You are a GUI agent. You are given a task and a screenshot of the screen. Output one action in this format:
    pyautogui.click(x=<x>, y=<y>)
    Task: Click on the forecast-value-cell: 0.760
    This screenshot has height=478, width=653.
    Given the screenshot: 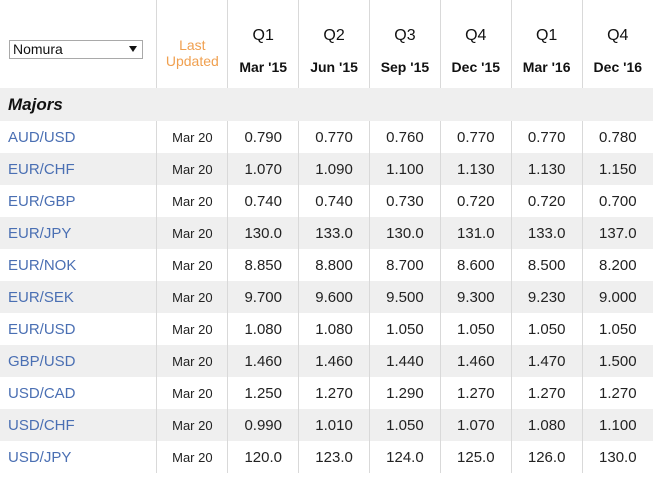 What is the action you would take?
    pyautogui.click(x=405, y=137)
    